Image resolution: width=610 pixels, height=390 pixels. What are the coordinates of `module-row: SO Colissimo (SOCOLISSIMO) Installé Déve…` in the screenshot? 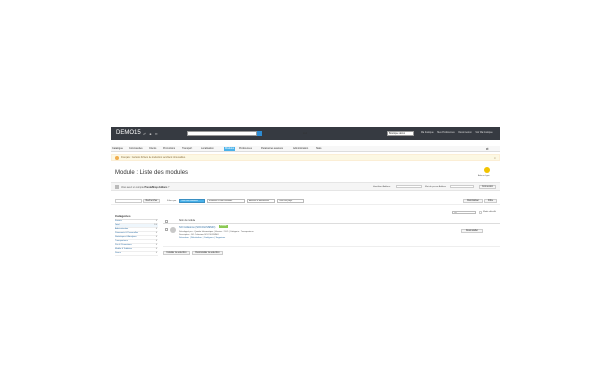 It's located at (331, 235).